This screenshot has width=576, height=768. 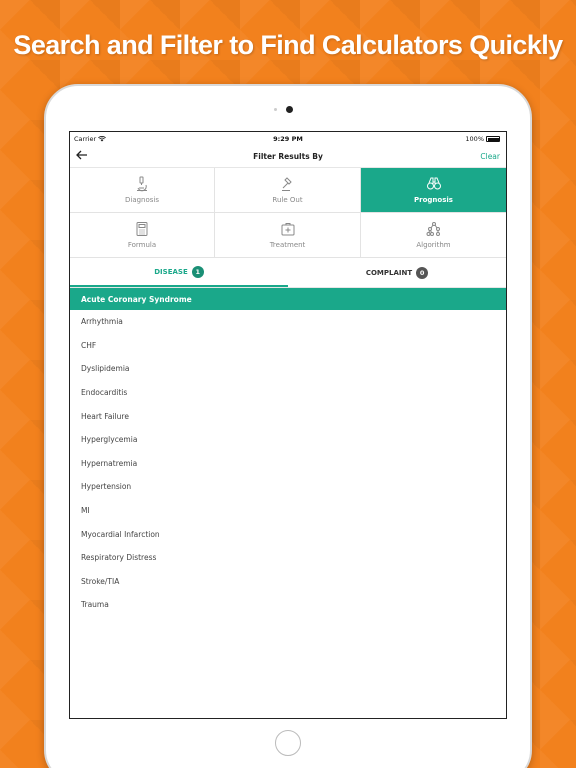 I want to click on list-item: Hypernatremia, so click(x=288, y=464).